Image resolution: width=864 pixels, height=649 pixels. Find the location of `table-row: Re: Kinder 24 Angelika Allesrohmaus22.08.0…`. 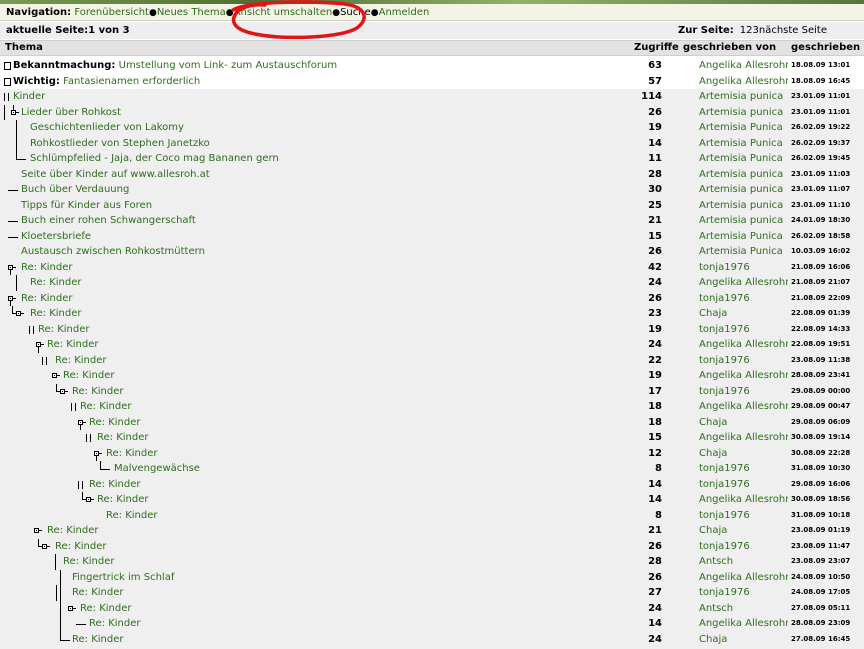

table-row: Re: Kinder 24 Angelika Allesrohmaus22.08.0… is located at coordinates (432, 345).